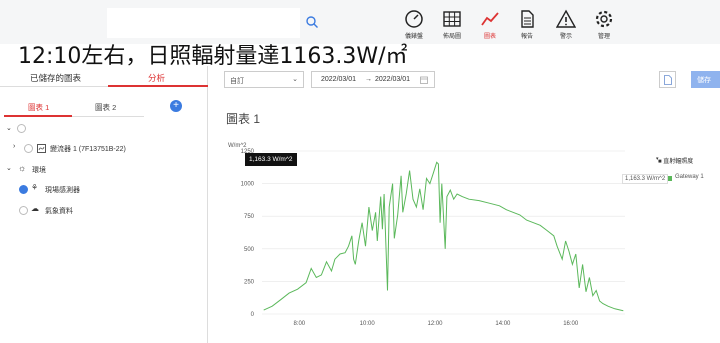 Image resolution: width=720 pixels, height=343 pixels. Describe the element at coordinates (104, 190) in the screenshot. I see `tree-row-site-sensor: ⚘ 現場感測器` at that location.